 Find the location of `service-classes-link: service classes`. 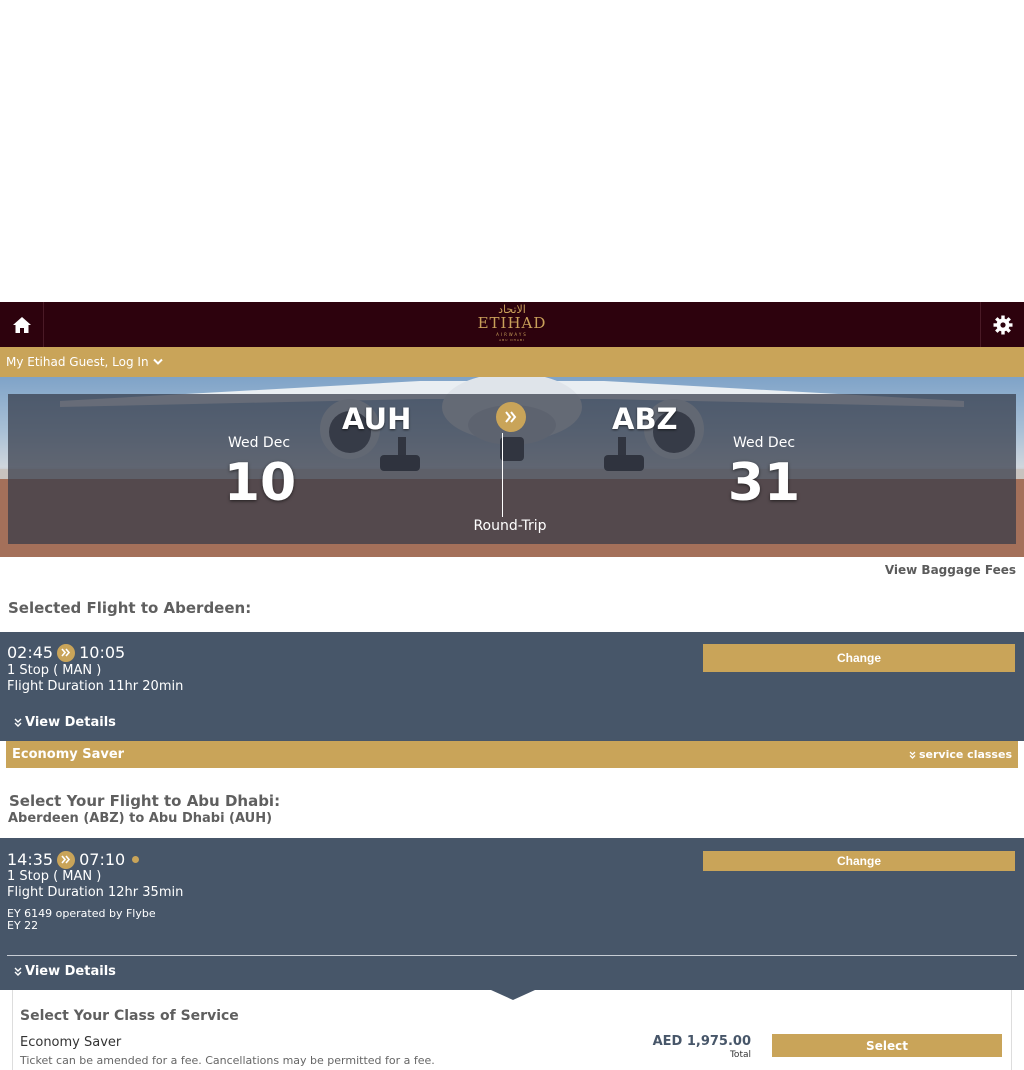

service-classes-link: service classes is located at coordinates (960, 754).